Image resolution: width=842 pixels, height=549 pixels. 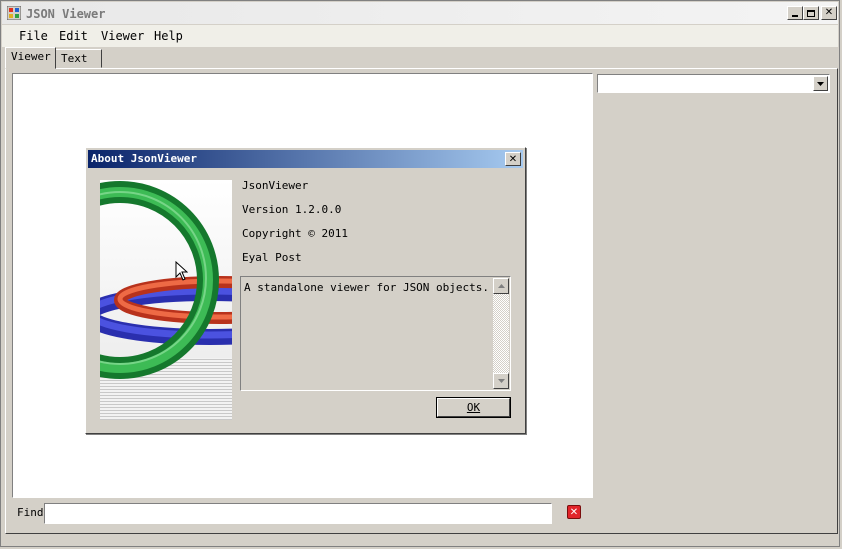 I want to click on dialog-title-bar: About JsonViewer ✕, so click(x=305, y=159).